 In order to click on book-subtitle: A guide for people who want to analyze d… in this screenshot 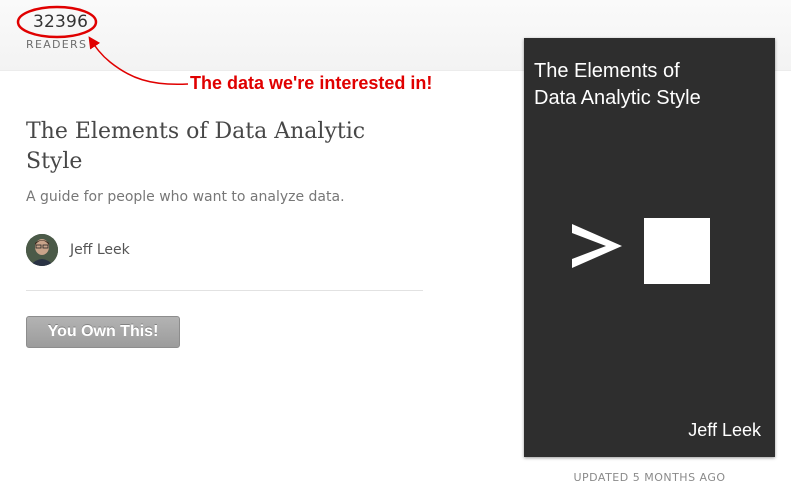, I will do `click(185, 197)`.